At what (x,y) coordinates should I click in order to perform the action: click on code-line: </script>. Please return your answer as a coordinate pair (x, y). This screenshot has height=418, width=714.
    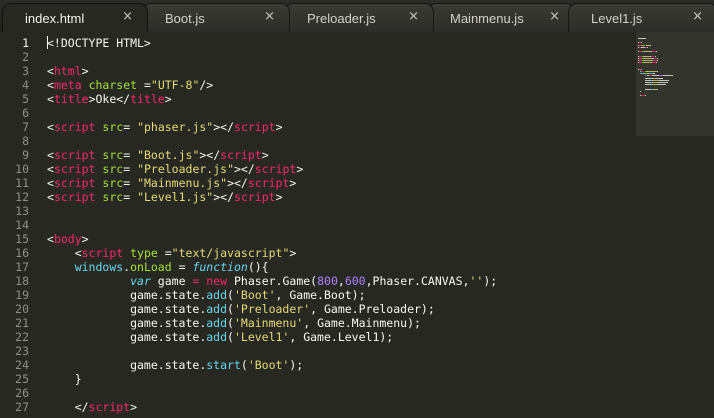
    Looking at the image, I should click on (92, 407).